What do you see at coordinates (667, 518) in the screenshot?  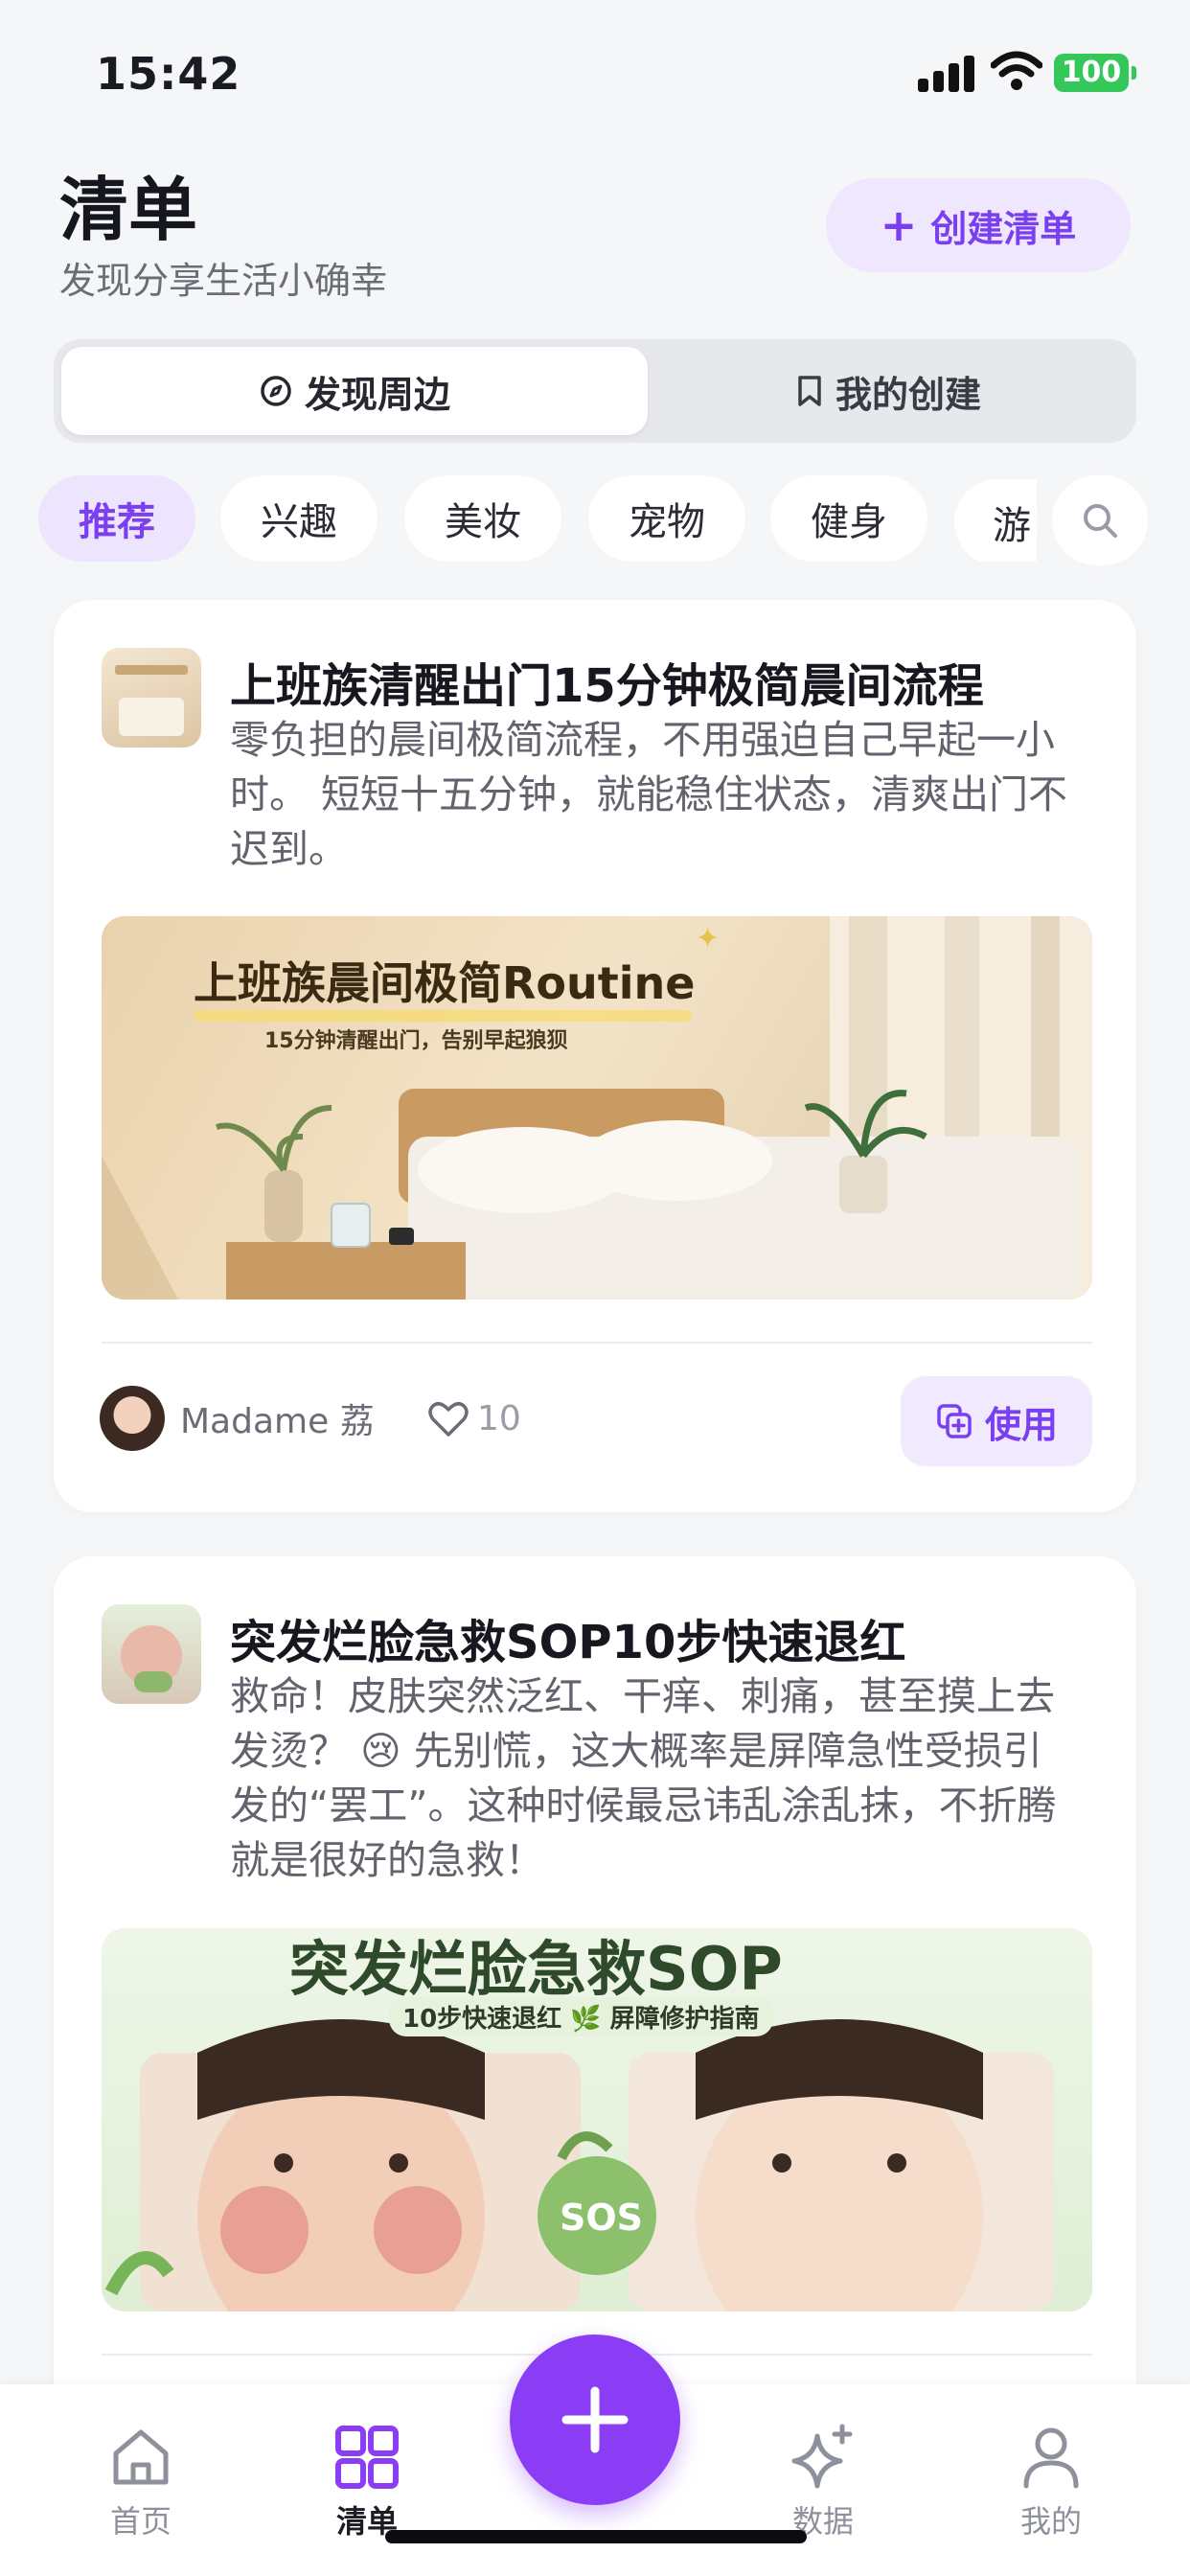 I see `chip-pets: 宠物` at bounding box center [667, 518].